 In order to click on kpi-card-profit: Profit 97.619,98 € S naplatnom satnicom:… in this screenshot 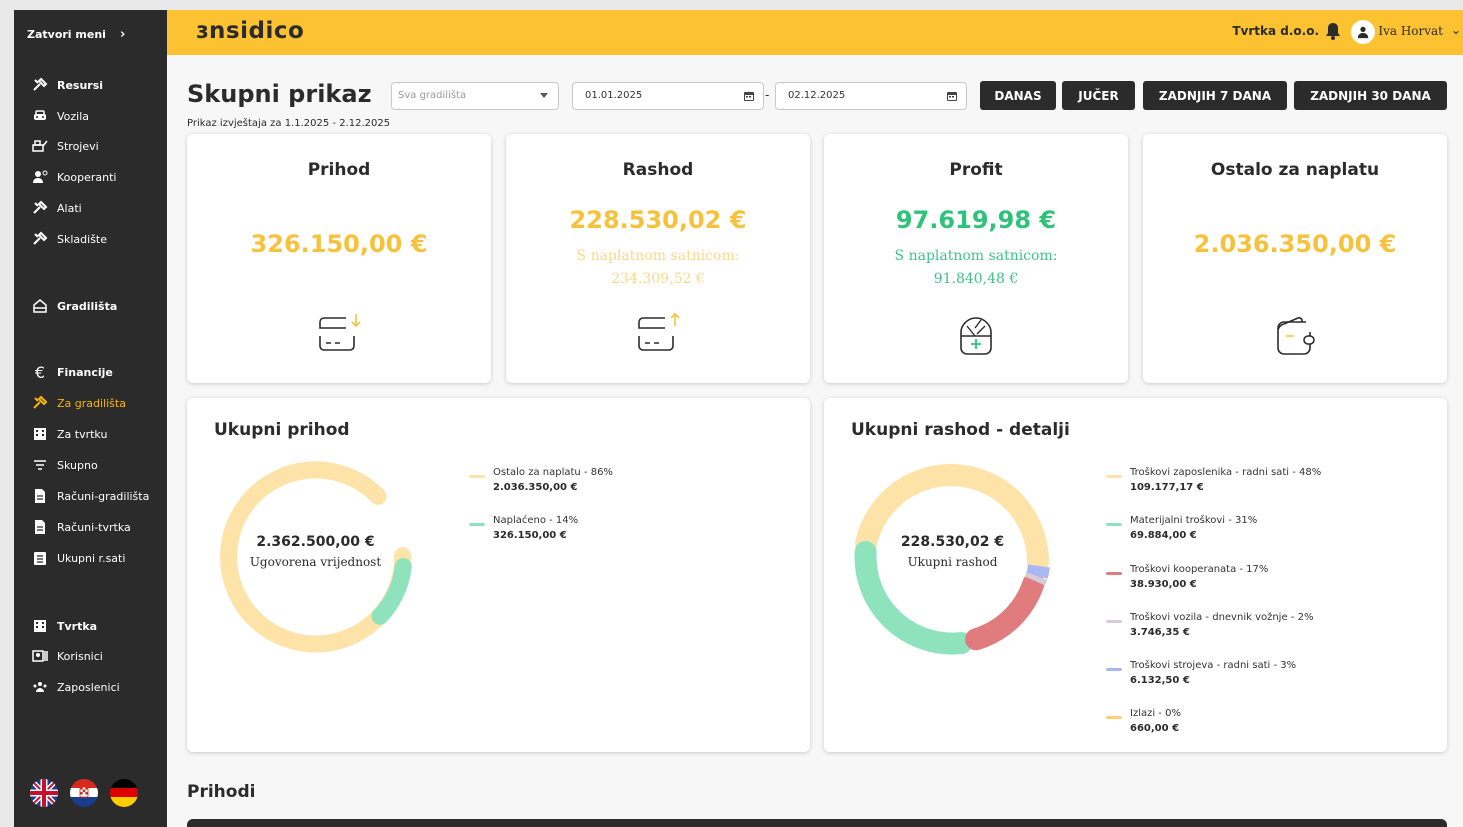, I will do `click(976, 258)`.